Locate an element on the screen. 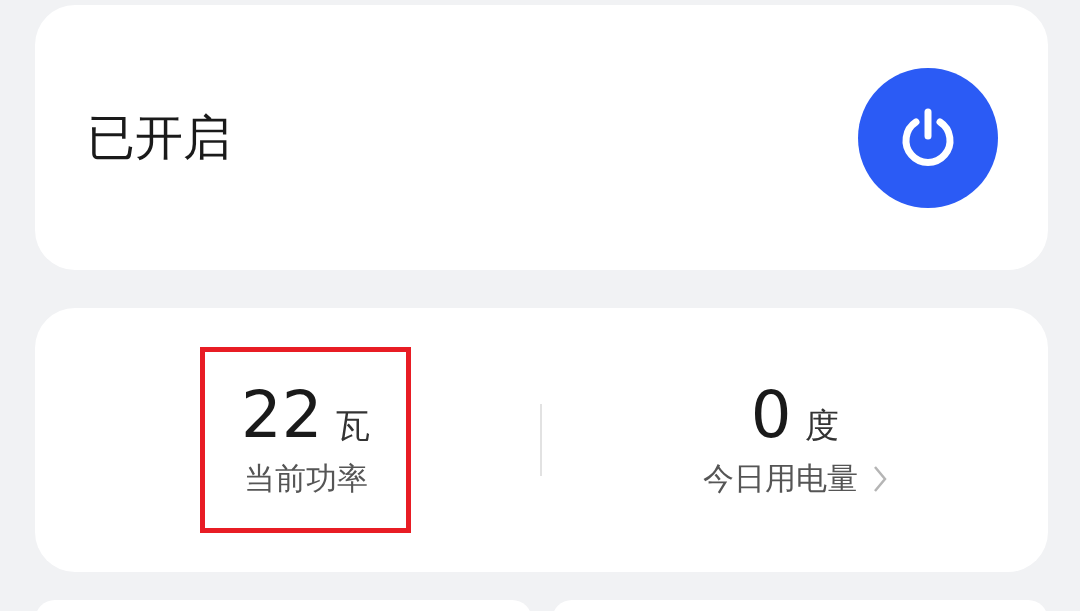 Image resolution: width=1080 pixels, height=611 pixels. stat-unit: 瓦 is located at coordinates (353, 425).